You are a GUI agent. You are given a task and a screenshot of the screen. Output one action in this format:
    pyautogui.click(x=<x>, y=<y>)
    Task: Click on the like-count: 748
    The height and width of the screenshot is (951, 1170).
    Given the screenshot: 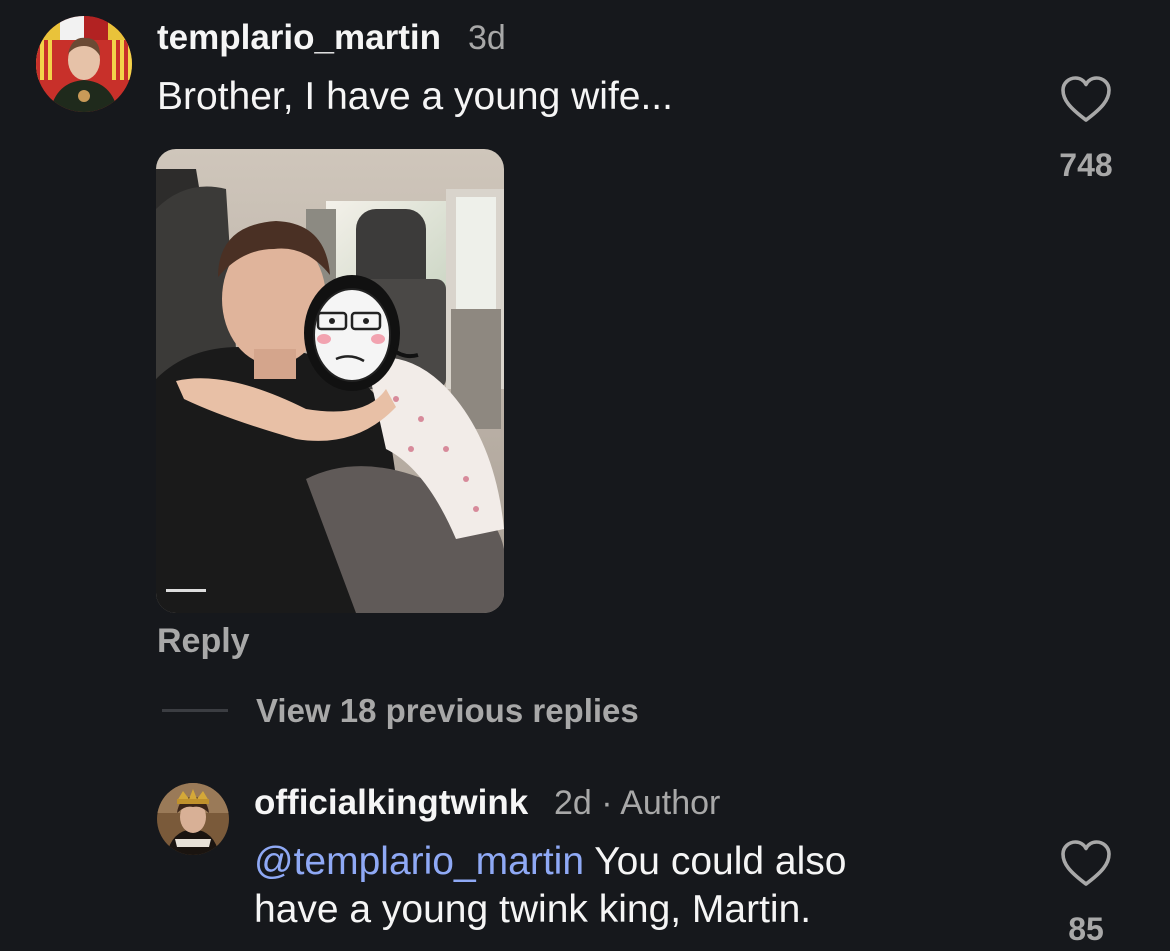 What is the action you would take?
    pyautogui.click(x=1086, y=165)
    